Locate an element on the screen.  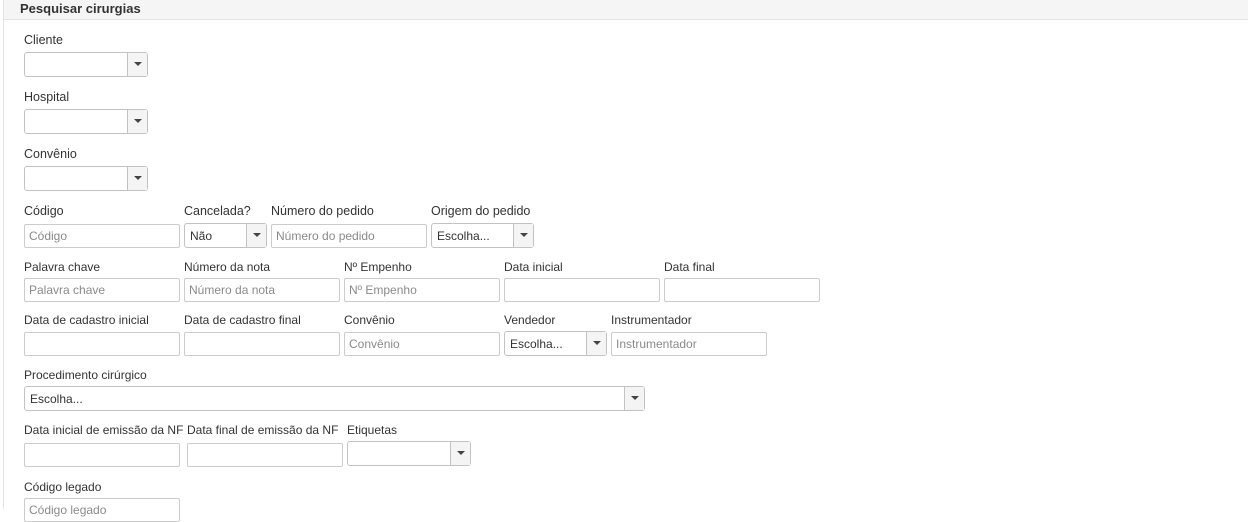
etiquetas-label: Etiquetas is located at coordinates (372, 430).